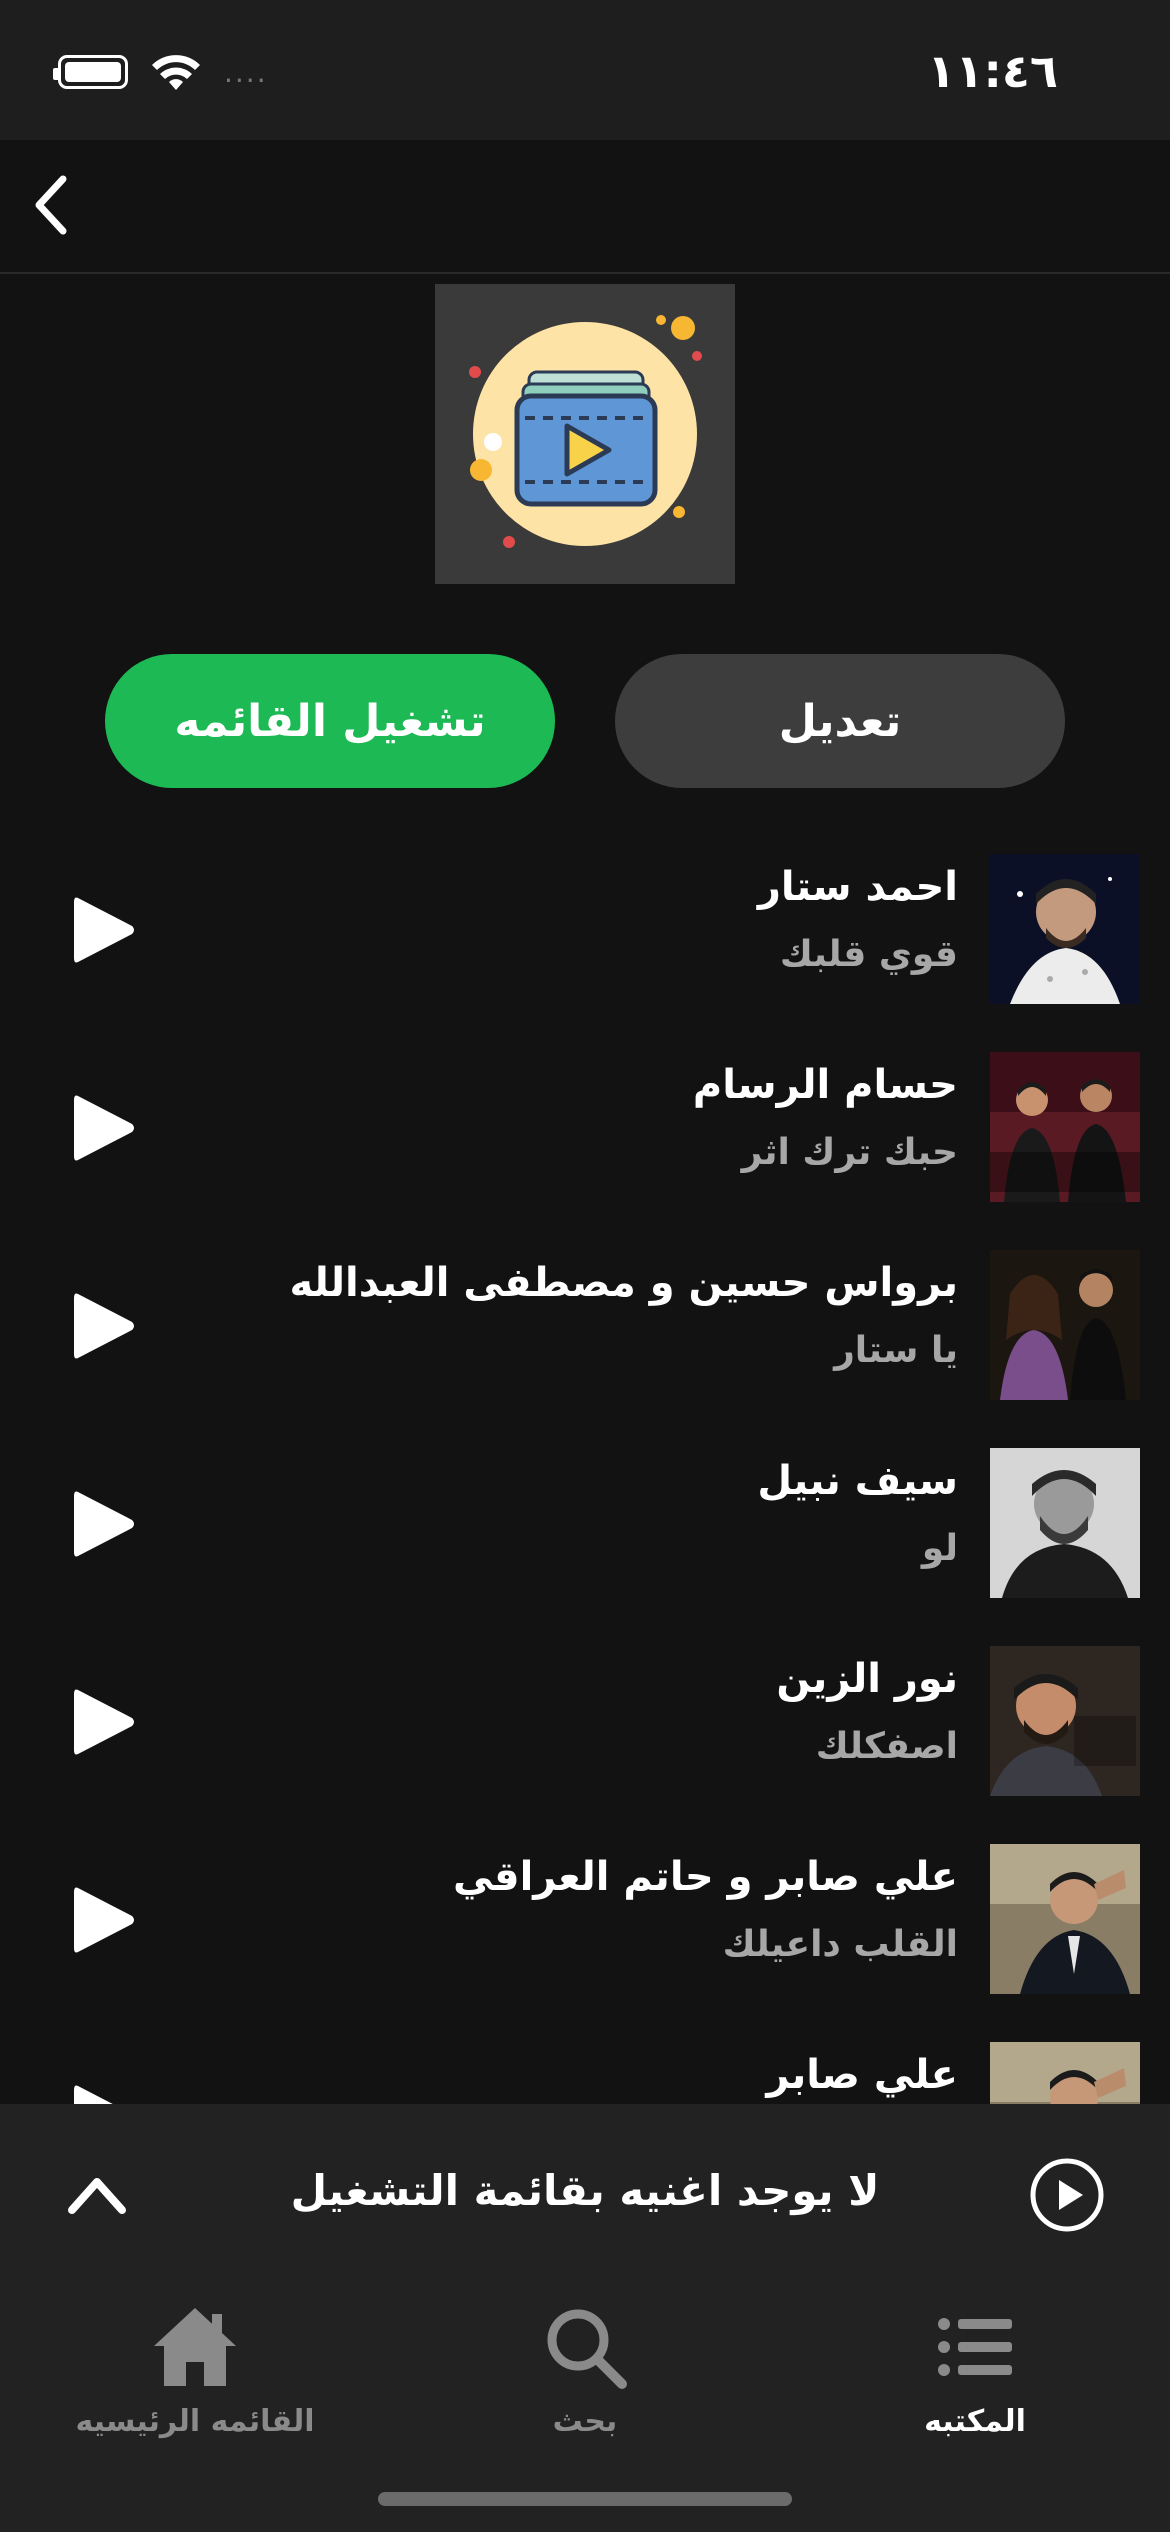 The image size is (1170, 2532). What do you see at coordinates (825, 1085) in the screenshot?
I see `track-artist: حسام الرسام` at bounding box center [825, 1085].